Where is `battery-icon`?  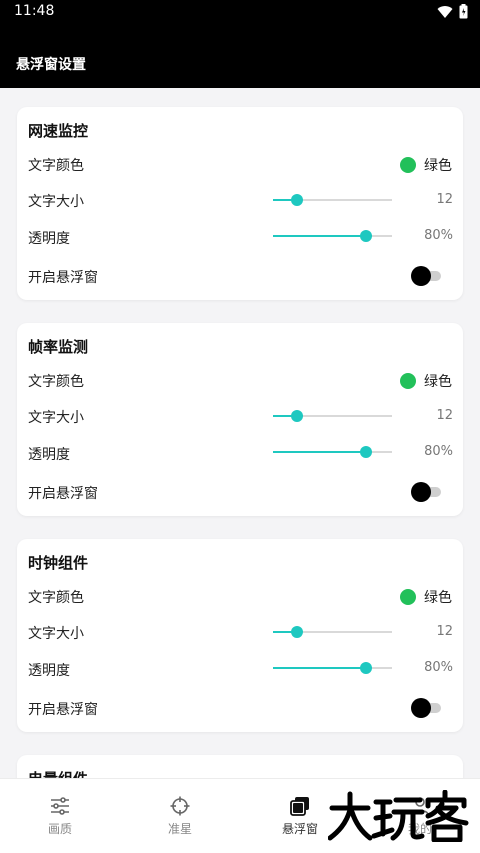
battery-icon is located at coordinates (463, 11).